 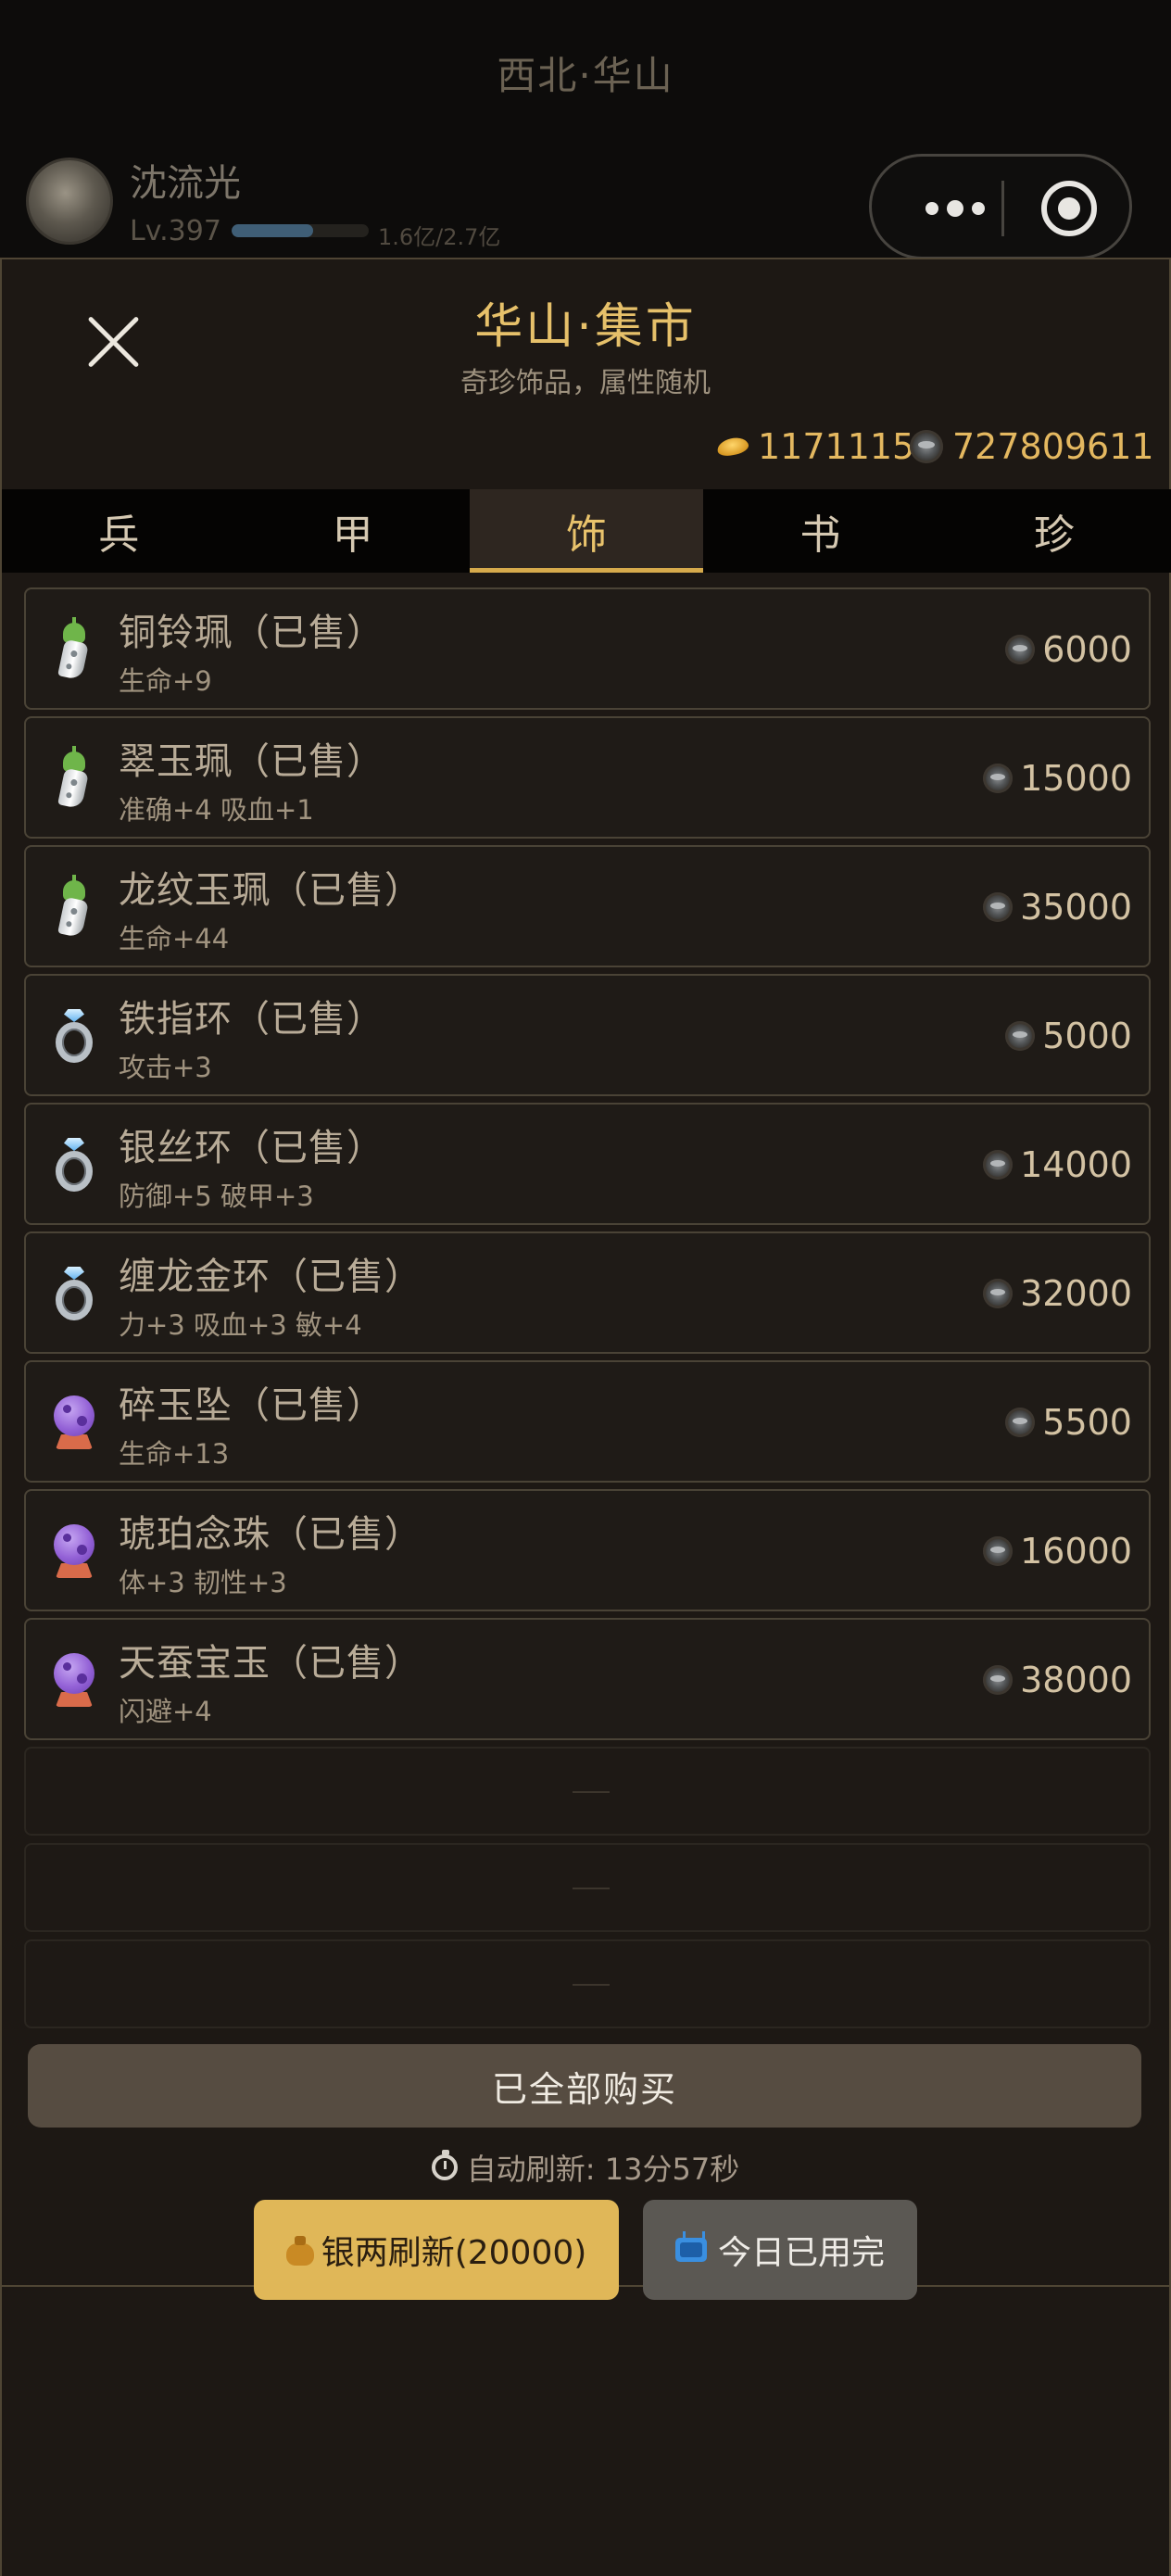 I want to click on item-name: 银丝环（已售）, so click(x=252, y=1148).